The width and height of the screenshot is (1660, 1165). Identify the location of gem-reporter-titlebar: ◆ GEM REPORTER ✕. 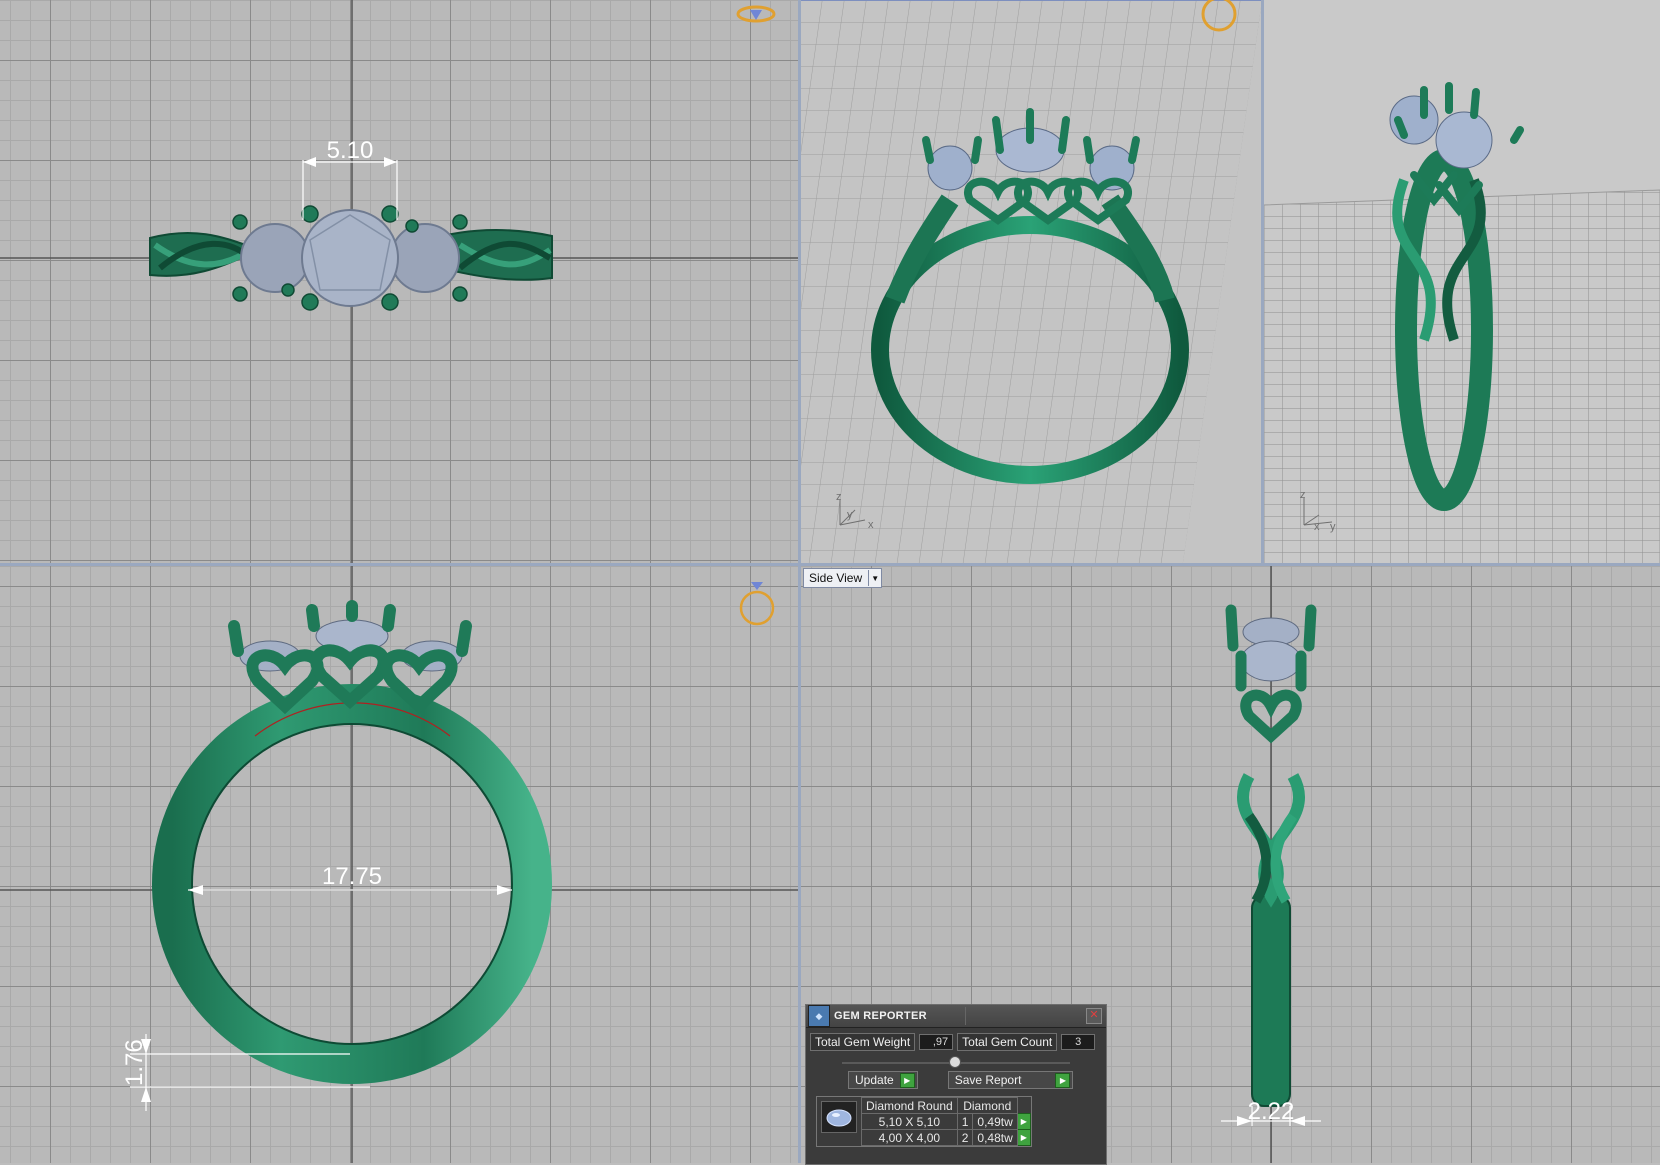
(956, 1016).